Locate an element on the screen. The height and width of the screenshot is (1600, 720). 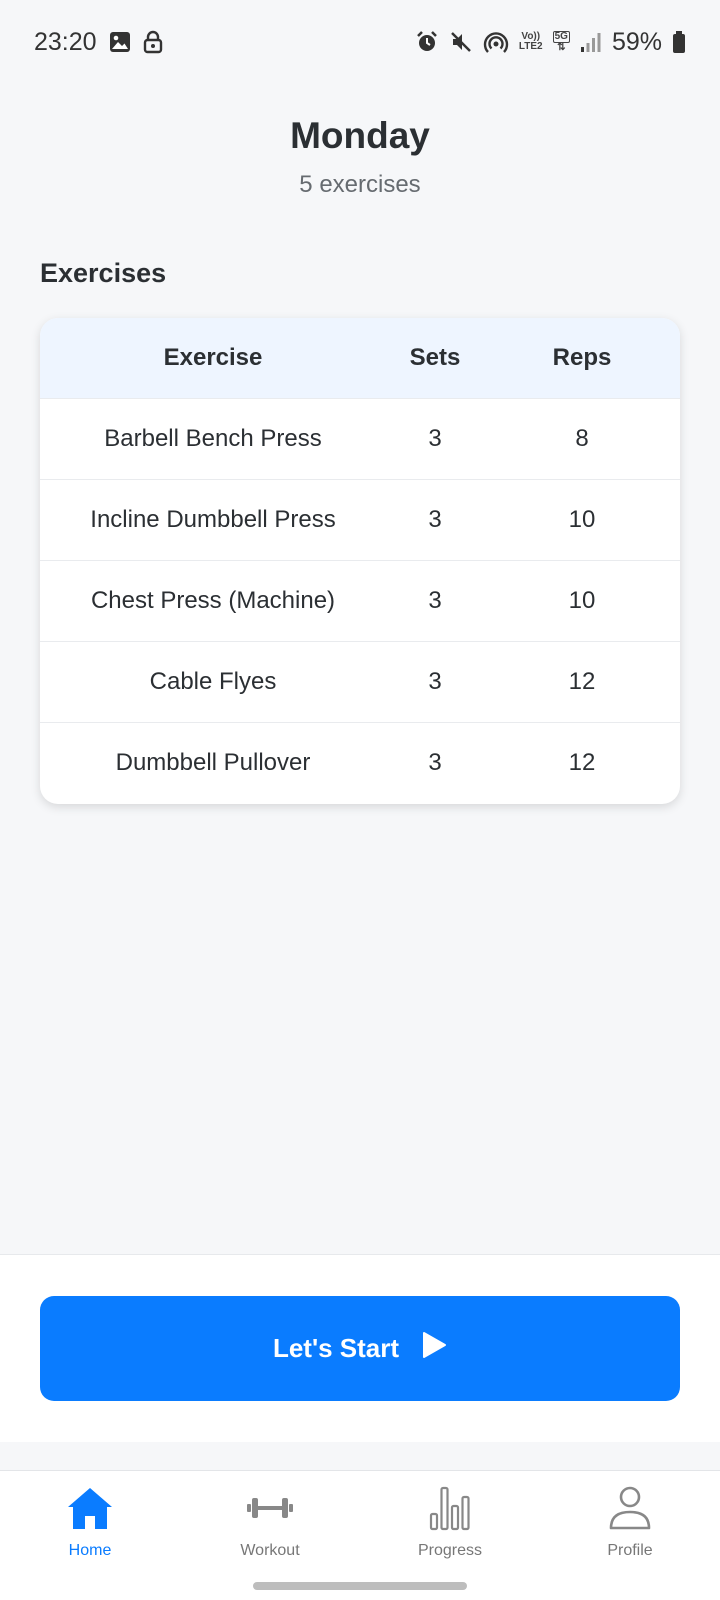
volte-indicator: Vo)) LTE2 is located at coordinates (531, 42).